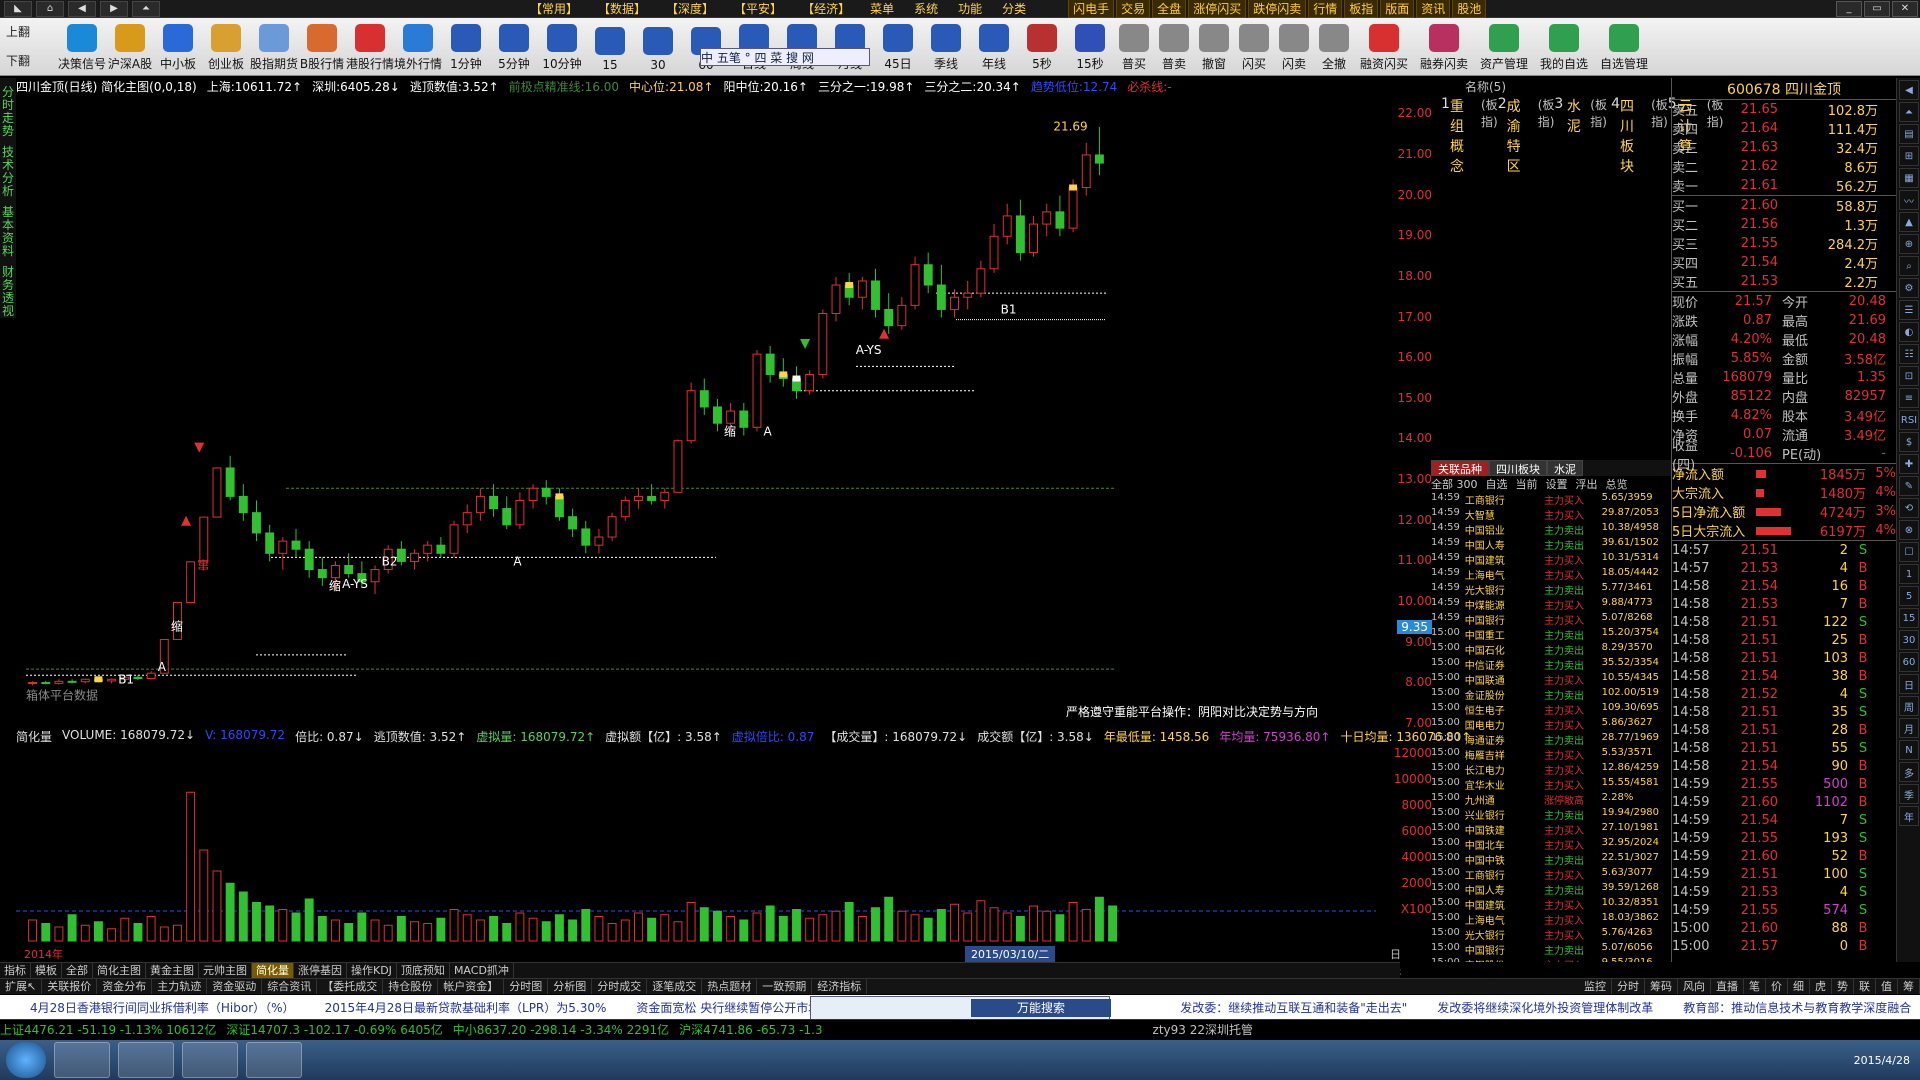  What do you see at coordinates (1909, 178) in the screenshot?
I see `right-tool-icon: ▦` at bounding box center [1909, 178].